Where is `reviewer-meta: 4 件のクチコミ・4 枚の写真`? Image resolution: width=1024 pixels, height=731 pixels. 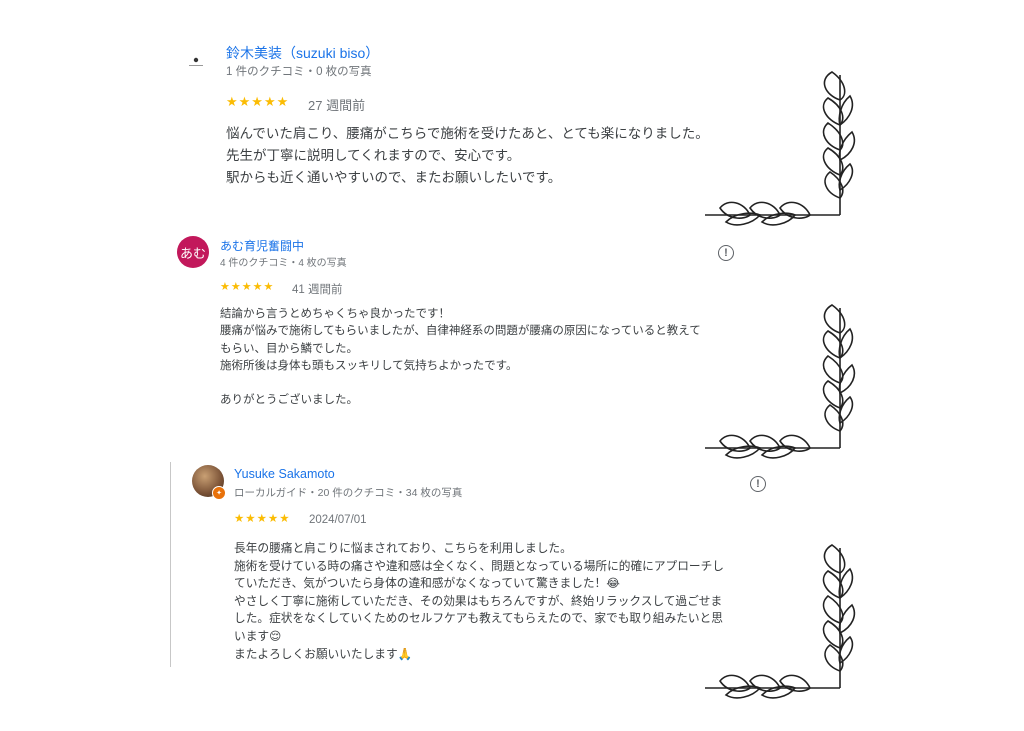
reviewer-meta: 4 件のクチコミ・4 枚の写真 is located at coordinates (283, 263).